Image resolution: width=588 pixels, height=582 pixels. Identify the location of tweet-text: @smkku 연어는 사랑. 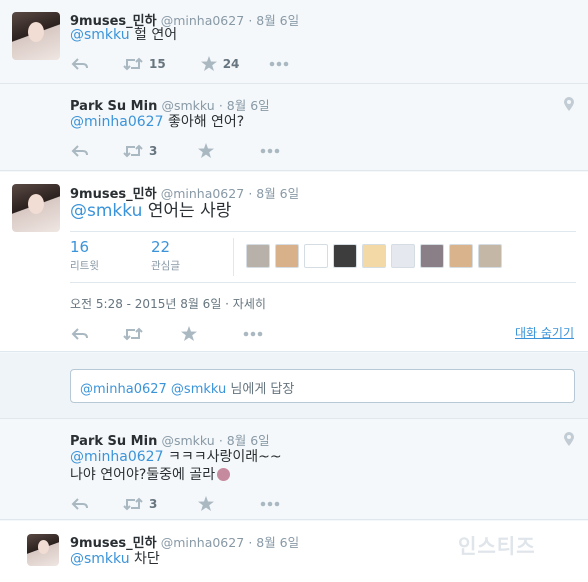
(150, 211).